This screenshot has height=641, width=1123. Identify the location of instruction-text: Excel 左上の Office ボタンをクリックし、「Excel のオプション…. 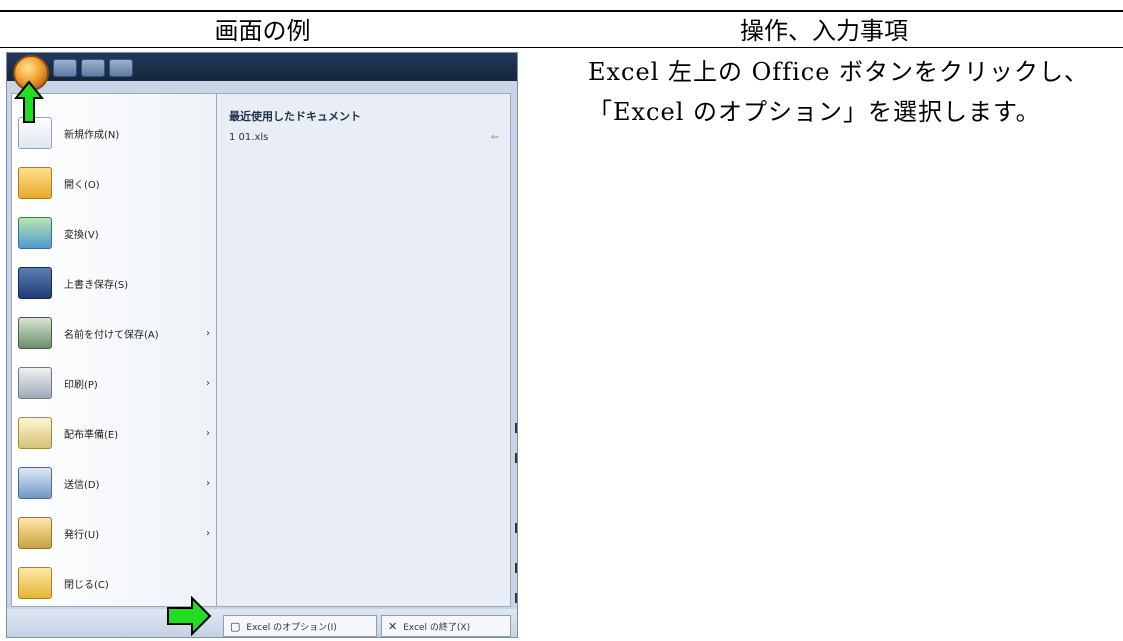
(839, 92).